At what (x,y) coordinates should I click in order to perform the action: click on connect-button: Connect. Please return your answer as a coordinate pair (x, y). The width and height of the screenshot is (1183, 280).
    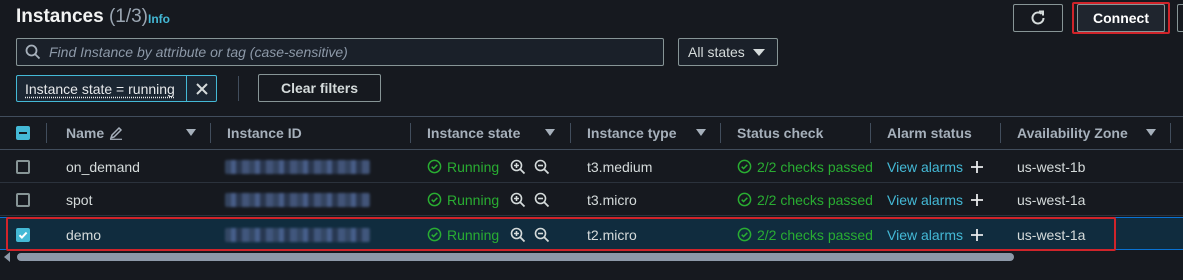
    Looking at the image, I should click on (1121, 18).